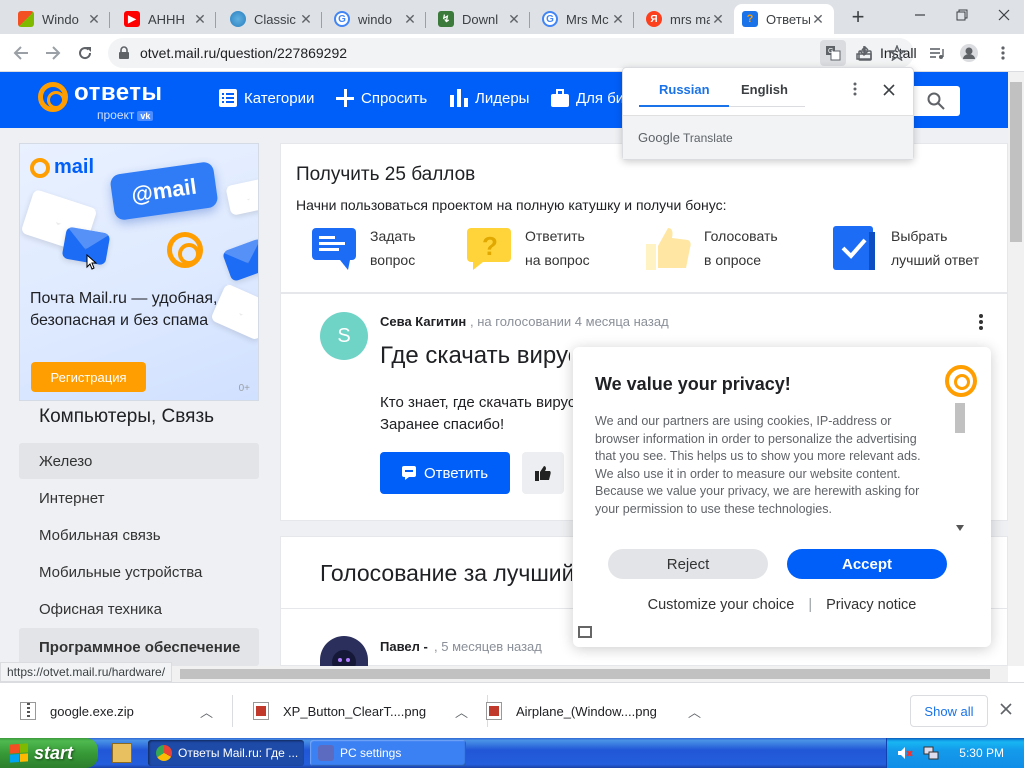 Image resolution: width=1024 pixels, height=768 pixels. I want to click on bonus-answer-question: ? Ответить на вопрос, so click(555, 248).